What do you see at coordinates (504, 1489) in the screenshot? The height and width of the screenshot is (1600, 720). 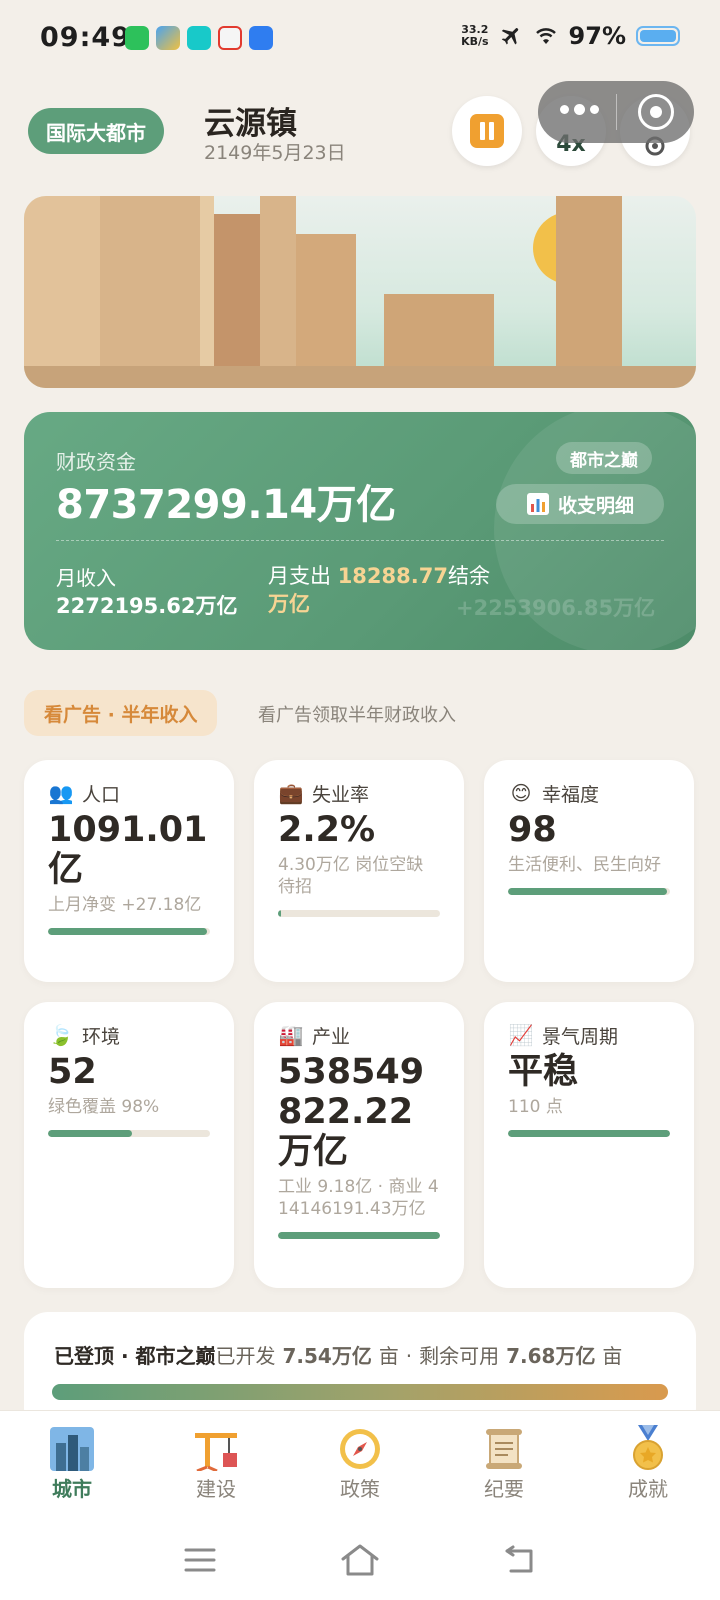 I see `tab-label: 纪要` at bounding box center [504, 1489].